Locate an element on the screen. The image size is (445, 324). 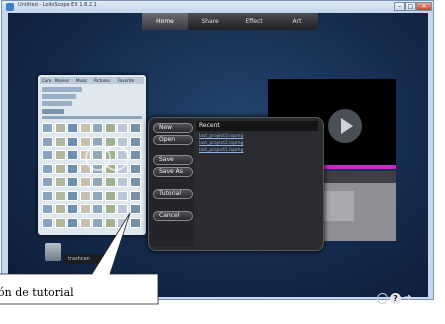
trash-icon is located at coordinates (53, 252).